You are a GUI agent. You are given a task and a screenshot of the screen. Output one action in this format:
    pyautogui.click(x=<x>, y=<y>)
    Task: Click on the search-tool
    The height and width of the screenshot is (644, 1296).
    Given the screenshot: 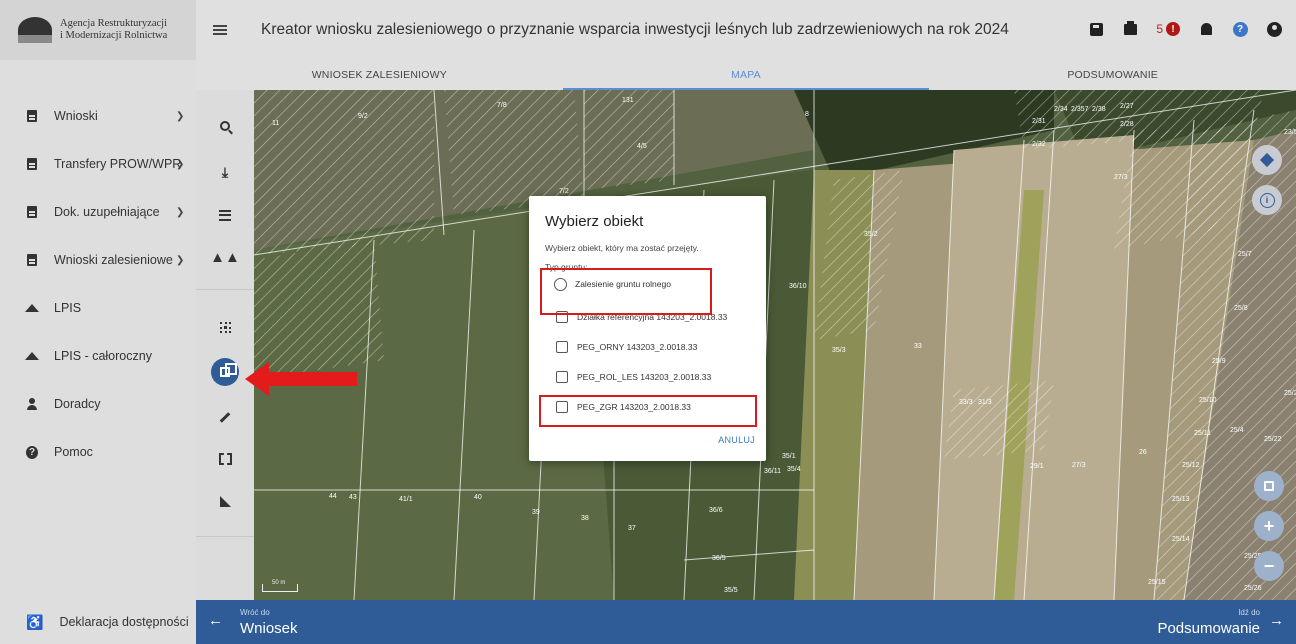 What is the action you would take?
    pyautogui.click(x=225, y=126)
    